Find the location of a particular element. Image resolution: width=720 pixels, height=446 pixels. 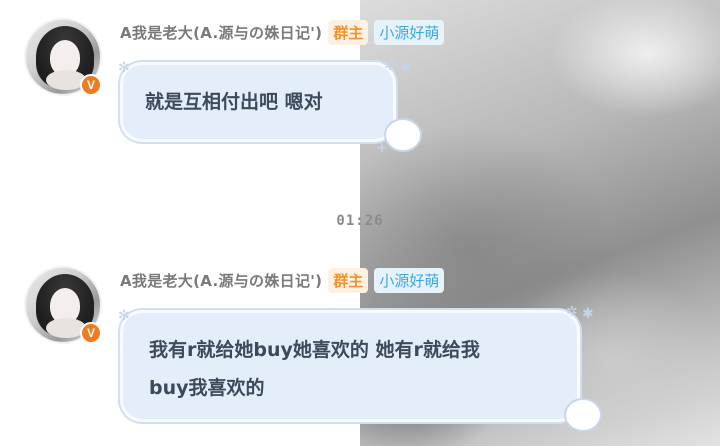

message-bubble: 就是互相付出吧 嗯对 is located at coordinates (258, 102).